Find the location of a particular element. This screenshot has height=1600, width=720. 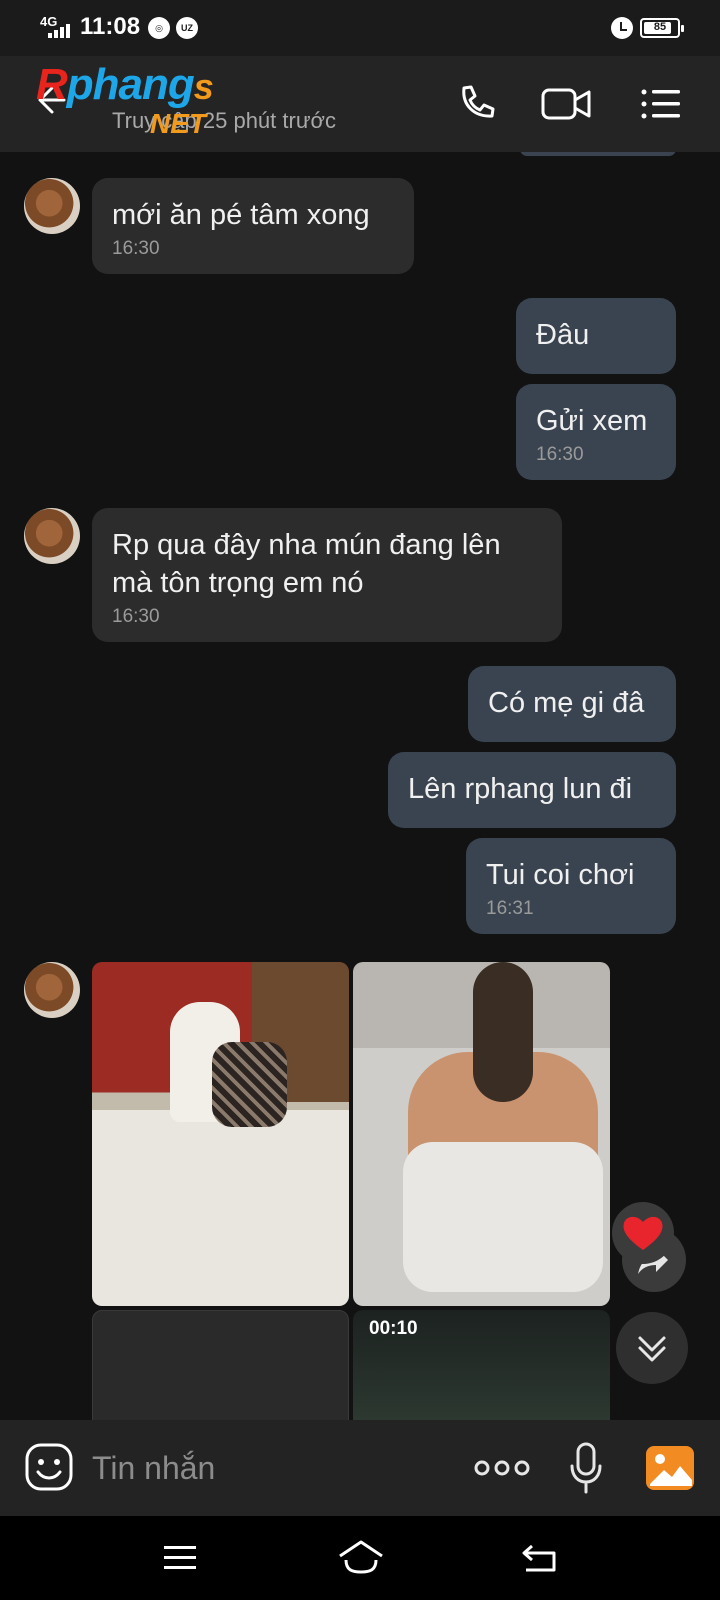

chat-header: Truy cập 25 phút trước Rphangs NET is located at coordinates (360, 104).